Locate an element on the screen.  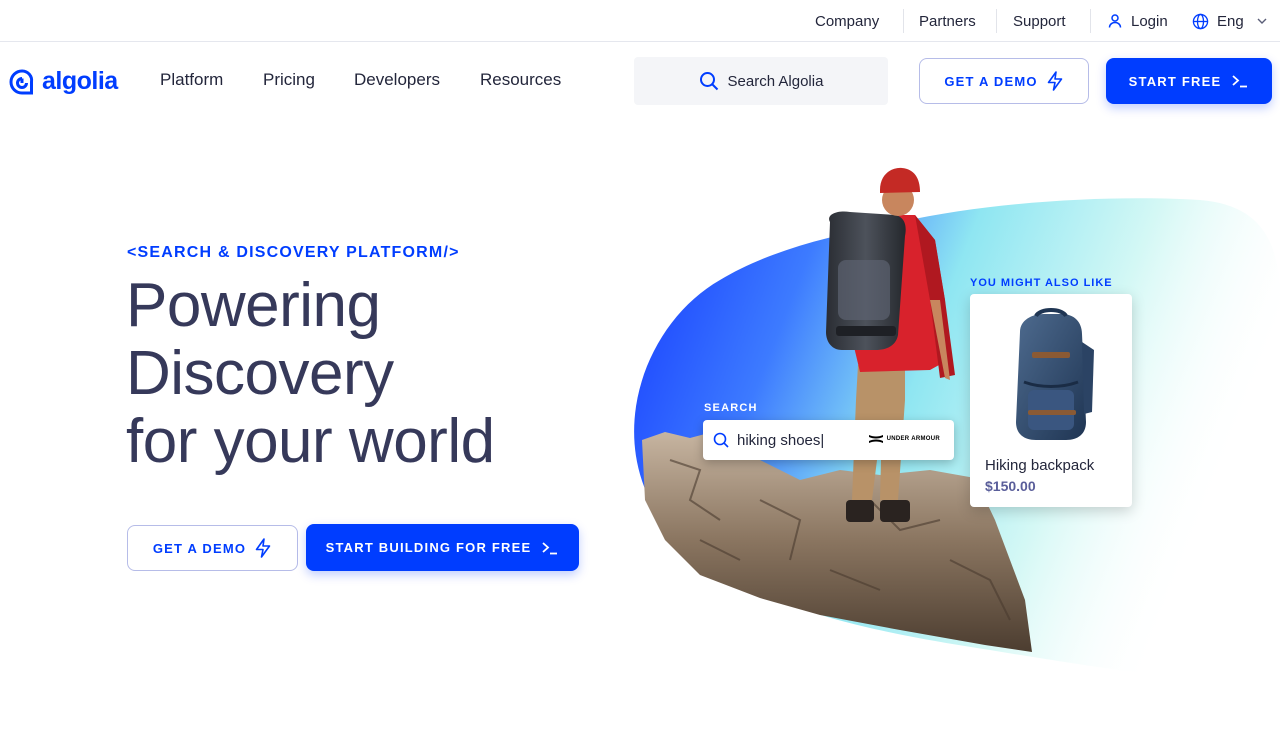
product-price: $150.00 is located at coordinates (1010, 486).